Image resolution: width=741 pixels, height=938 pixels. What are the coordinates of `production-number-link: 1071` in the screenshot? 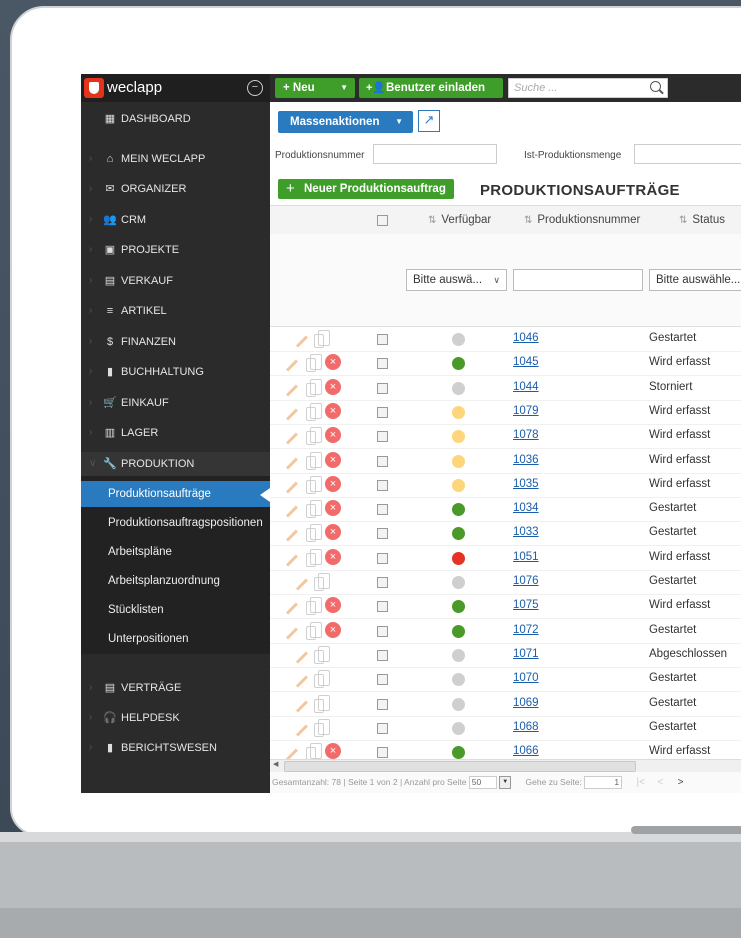 It's located at (526, 654).